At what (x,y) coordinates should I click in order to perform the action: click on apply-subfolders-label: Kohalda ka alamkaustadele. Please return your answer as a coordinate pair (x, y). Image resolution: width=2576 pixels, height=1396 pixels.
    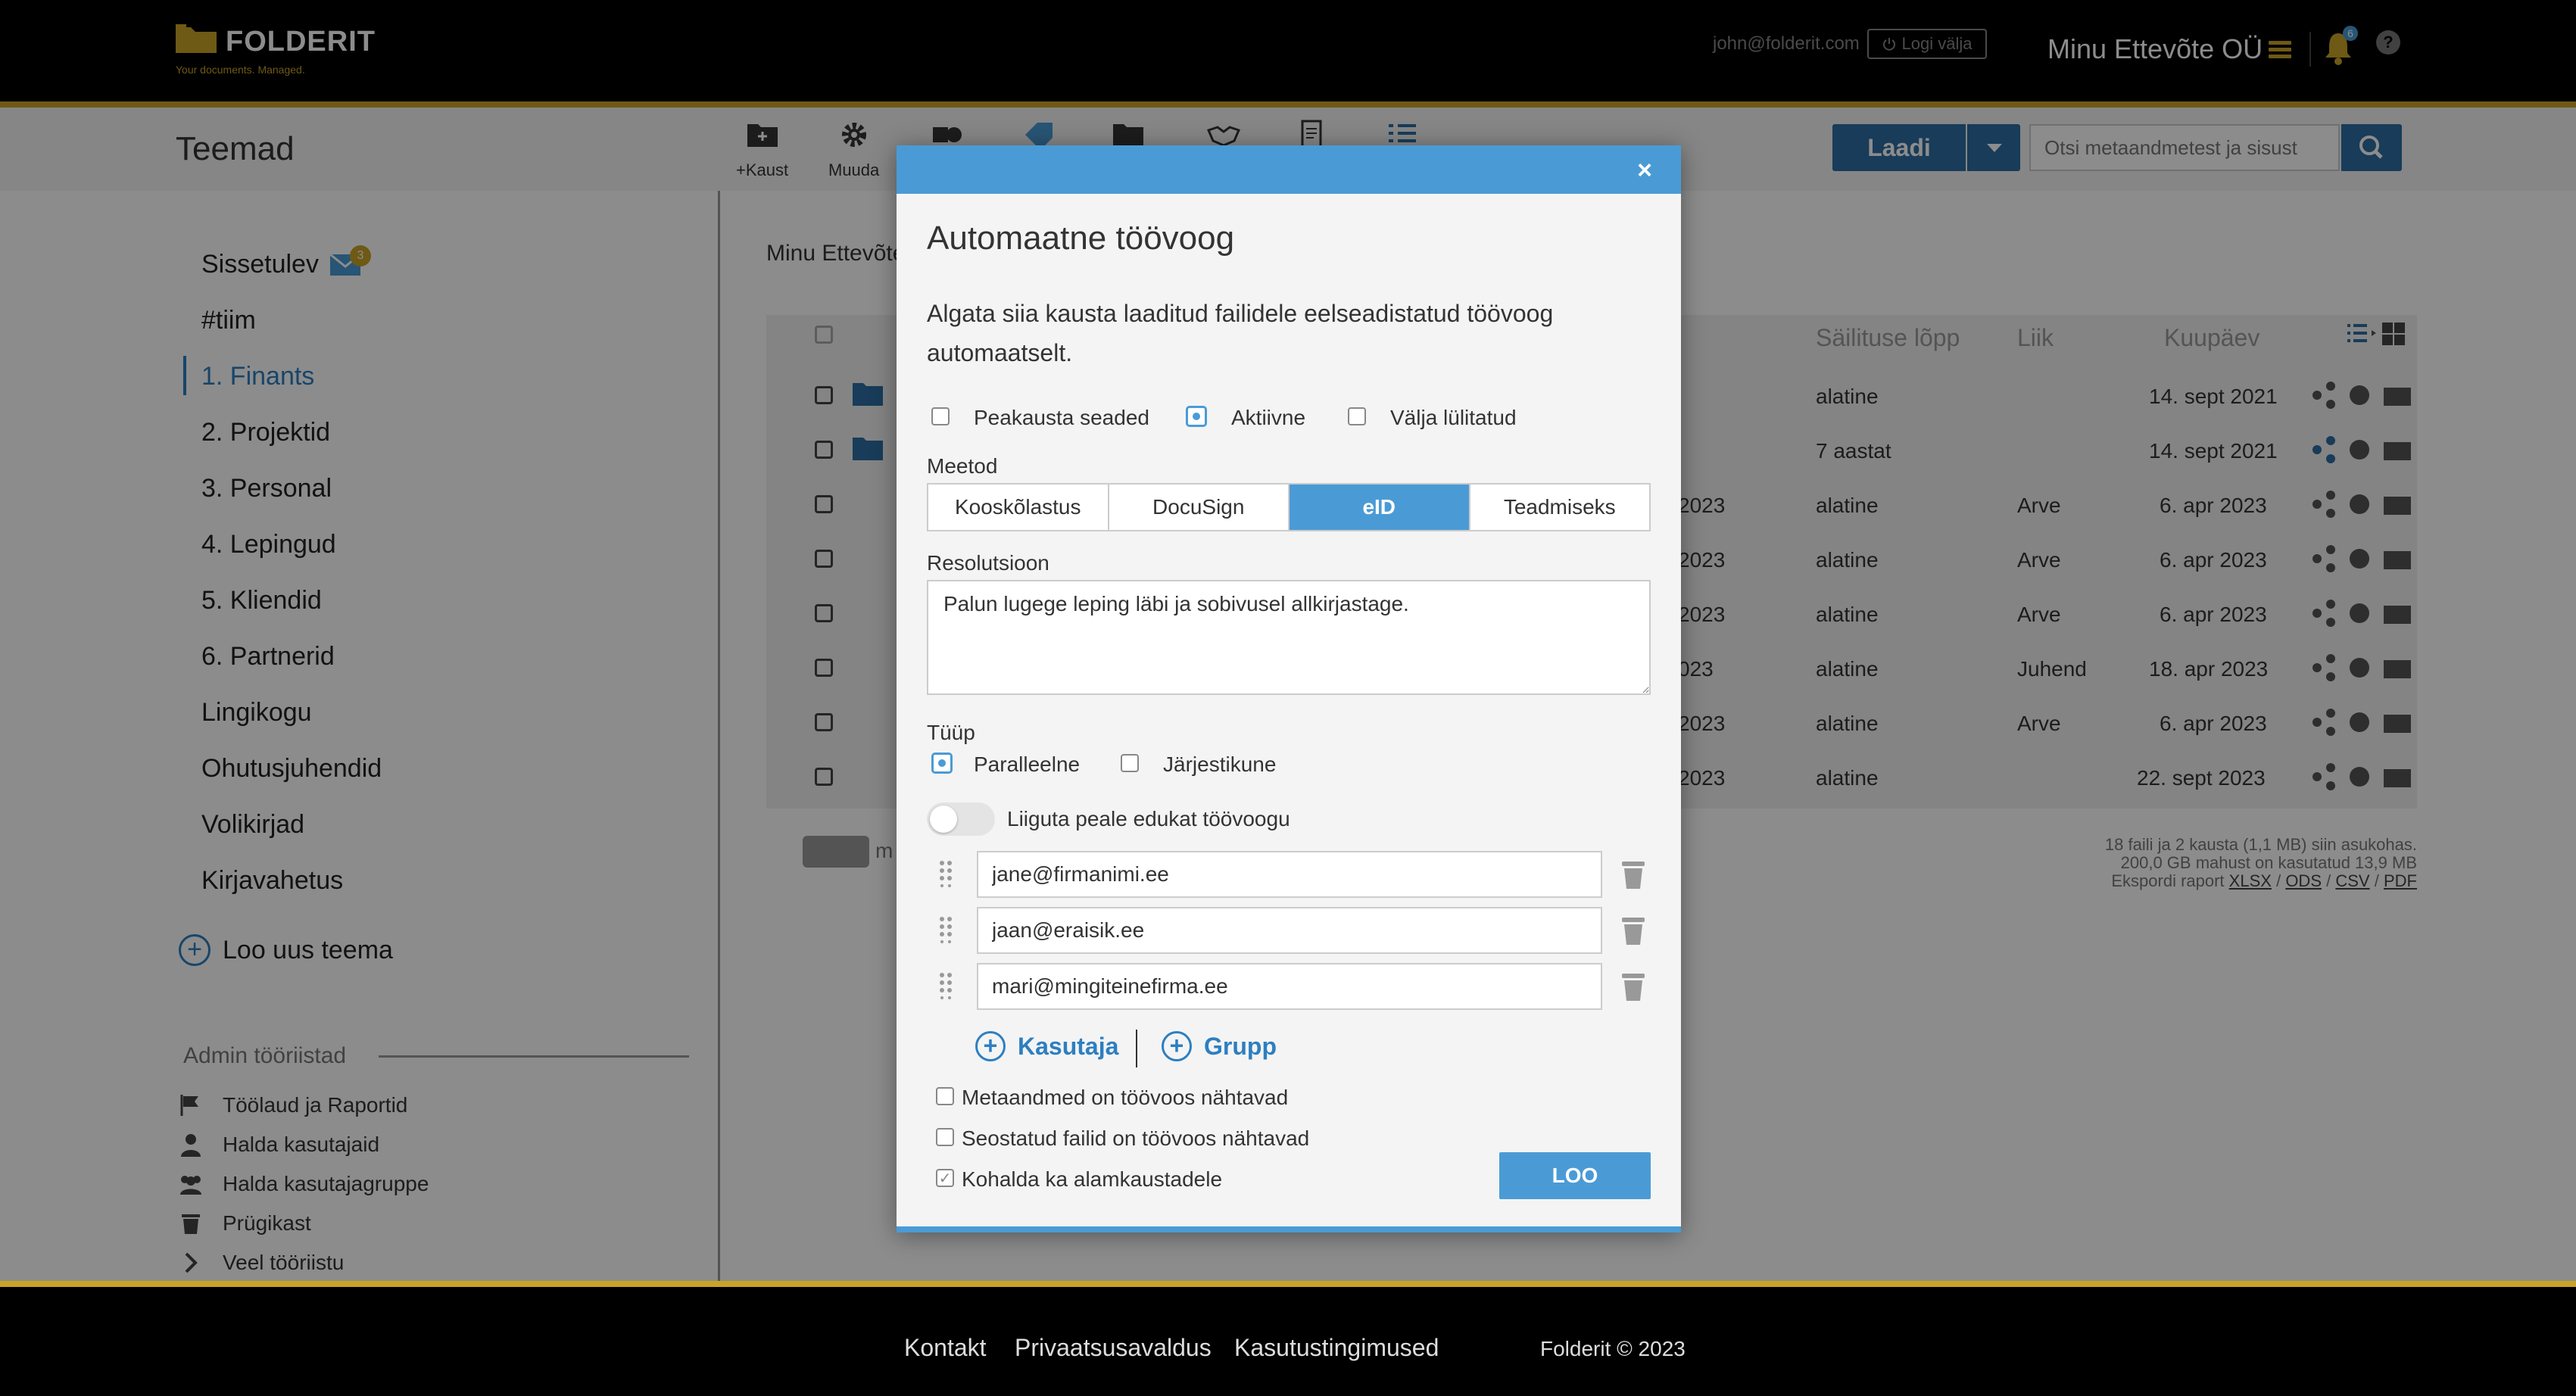
    Looking at the image, I should click on (1092, 1179).